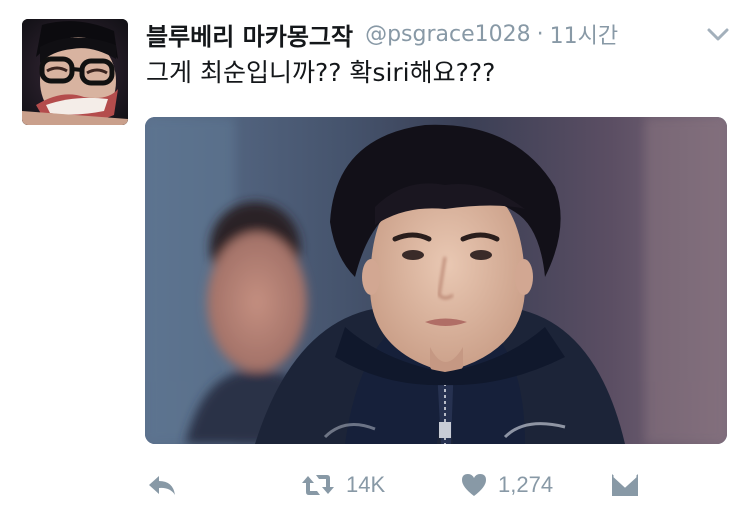 The height and width of the screenshot is (518, 750). I want to click on user-handle: @psgrace1028, so click(448, 34).